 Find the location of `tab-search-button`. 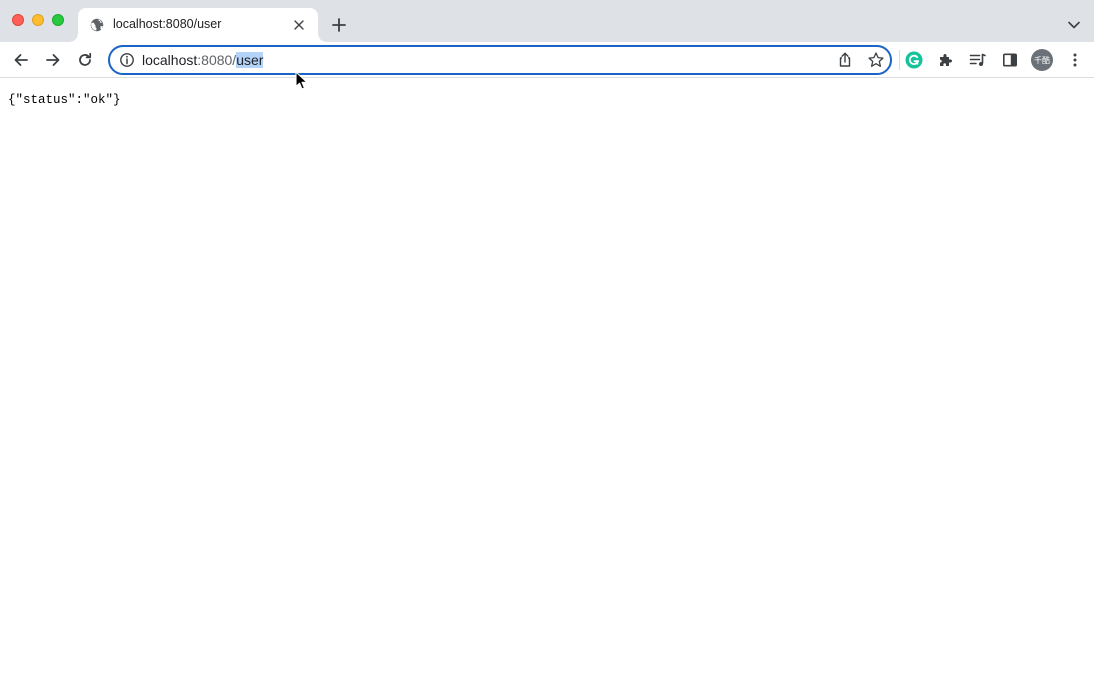

tab-search-button is located at coordinates (1074, 25).